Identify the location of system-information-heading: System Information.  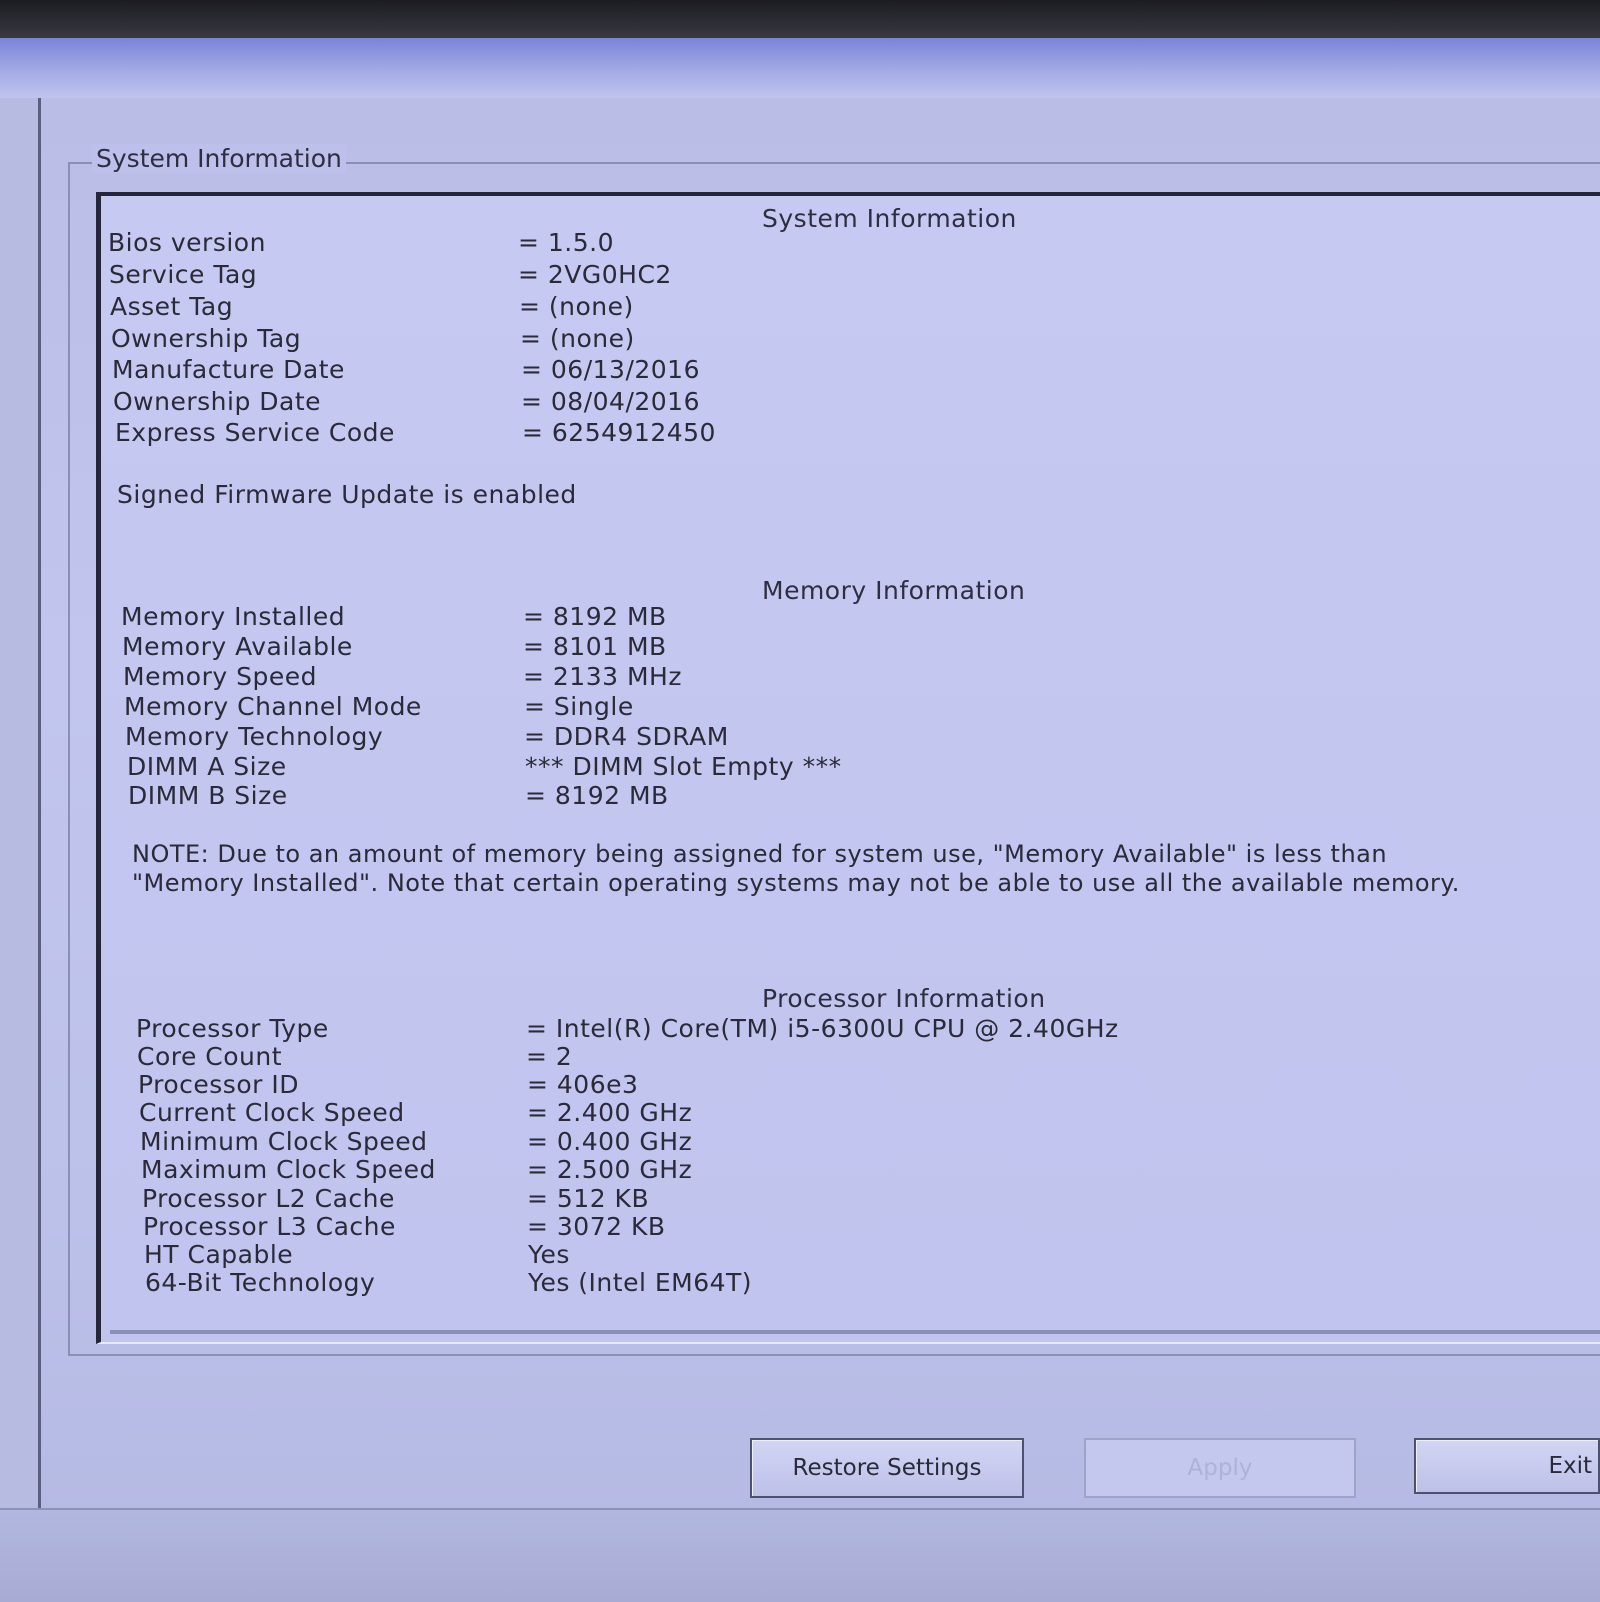
(889, 218).